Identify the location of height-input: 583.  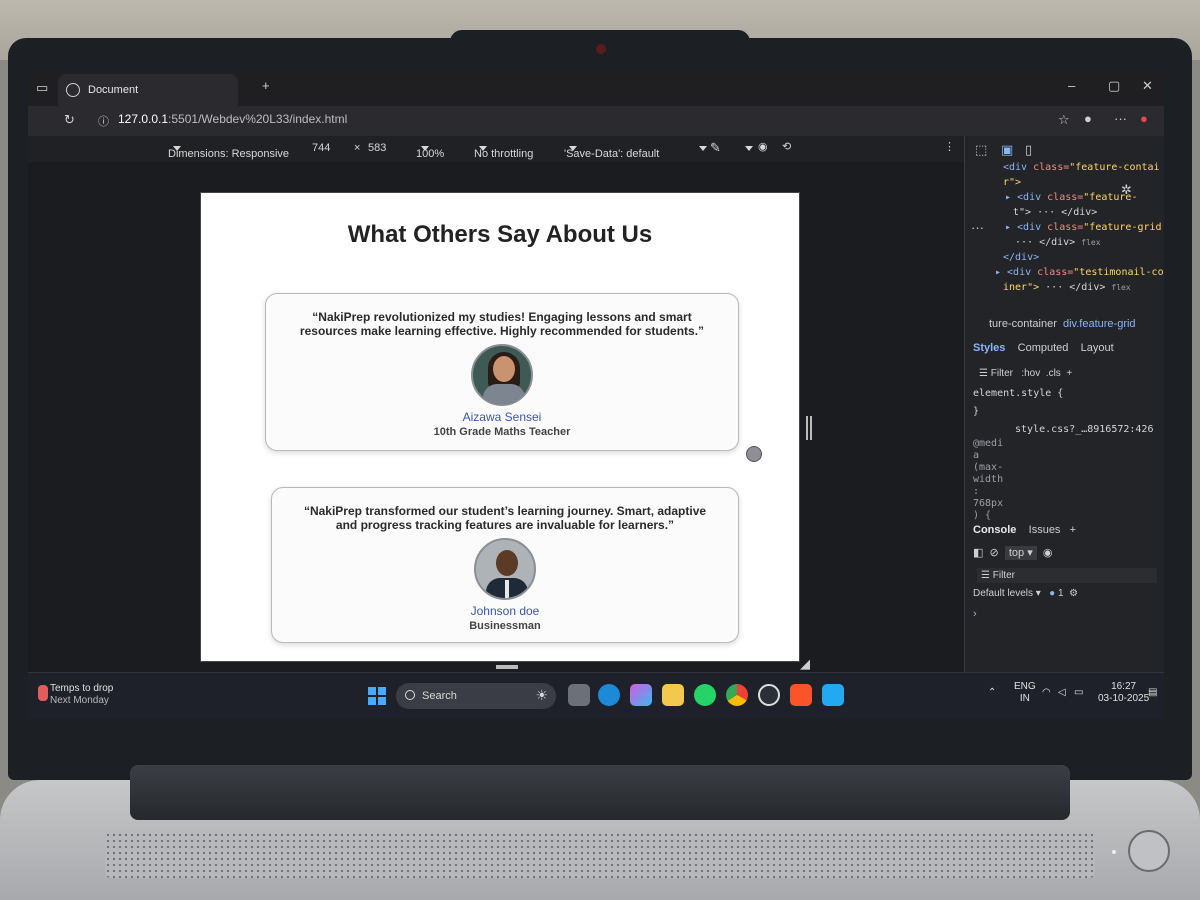
(377, 148).